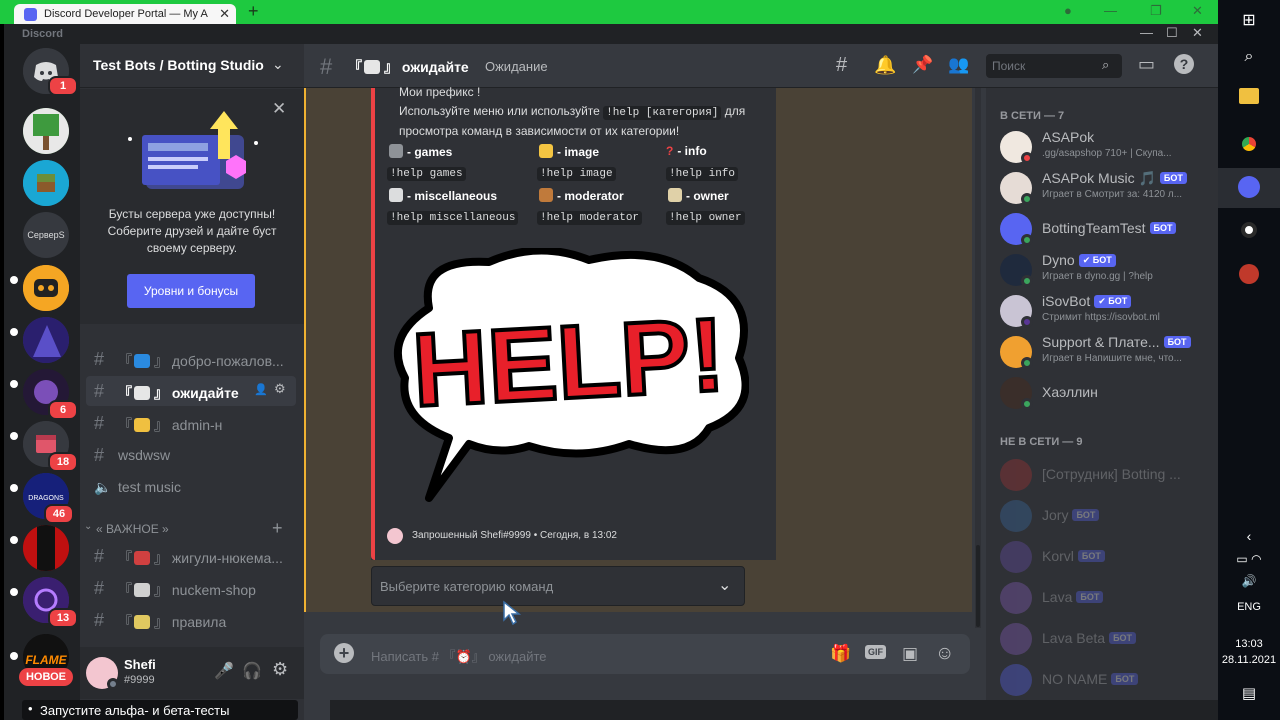  I want to click on category-header: ⌄ « ВАЖНОЕ » +, so click(192, 529).